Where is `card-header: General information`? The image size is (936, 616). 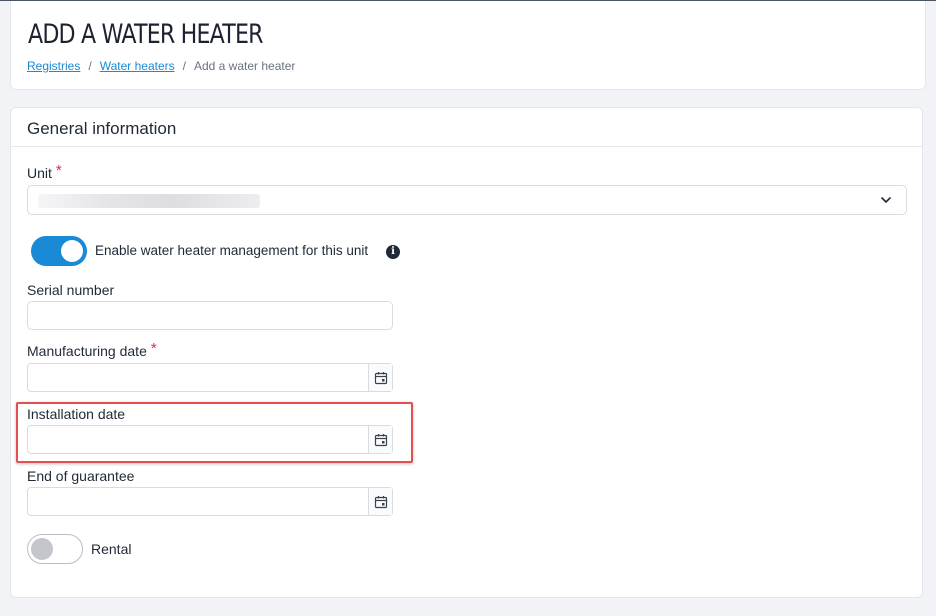
card-header: General information is located at coordinates (466, 127).